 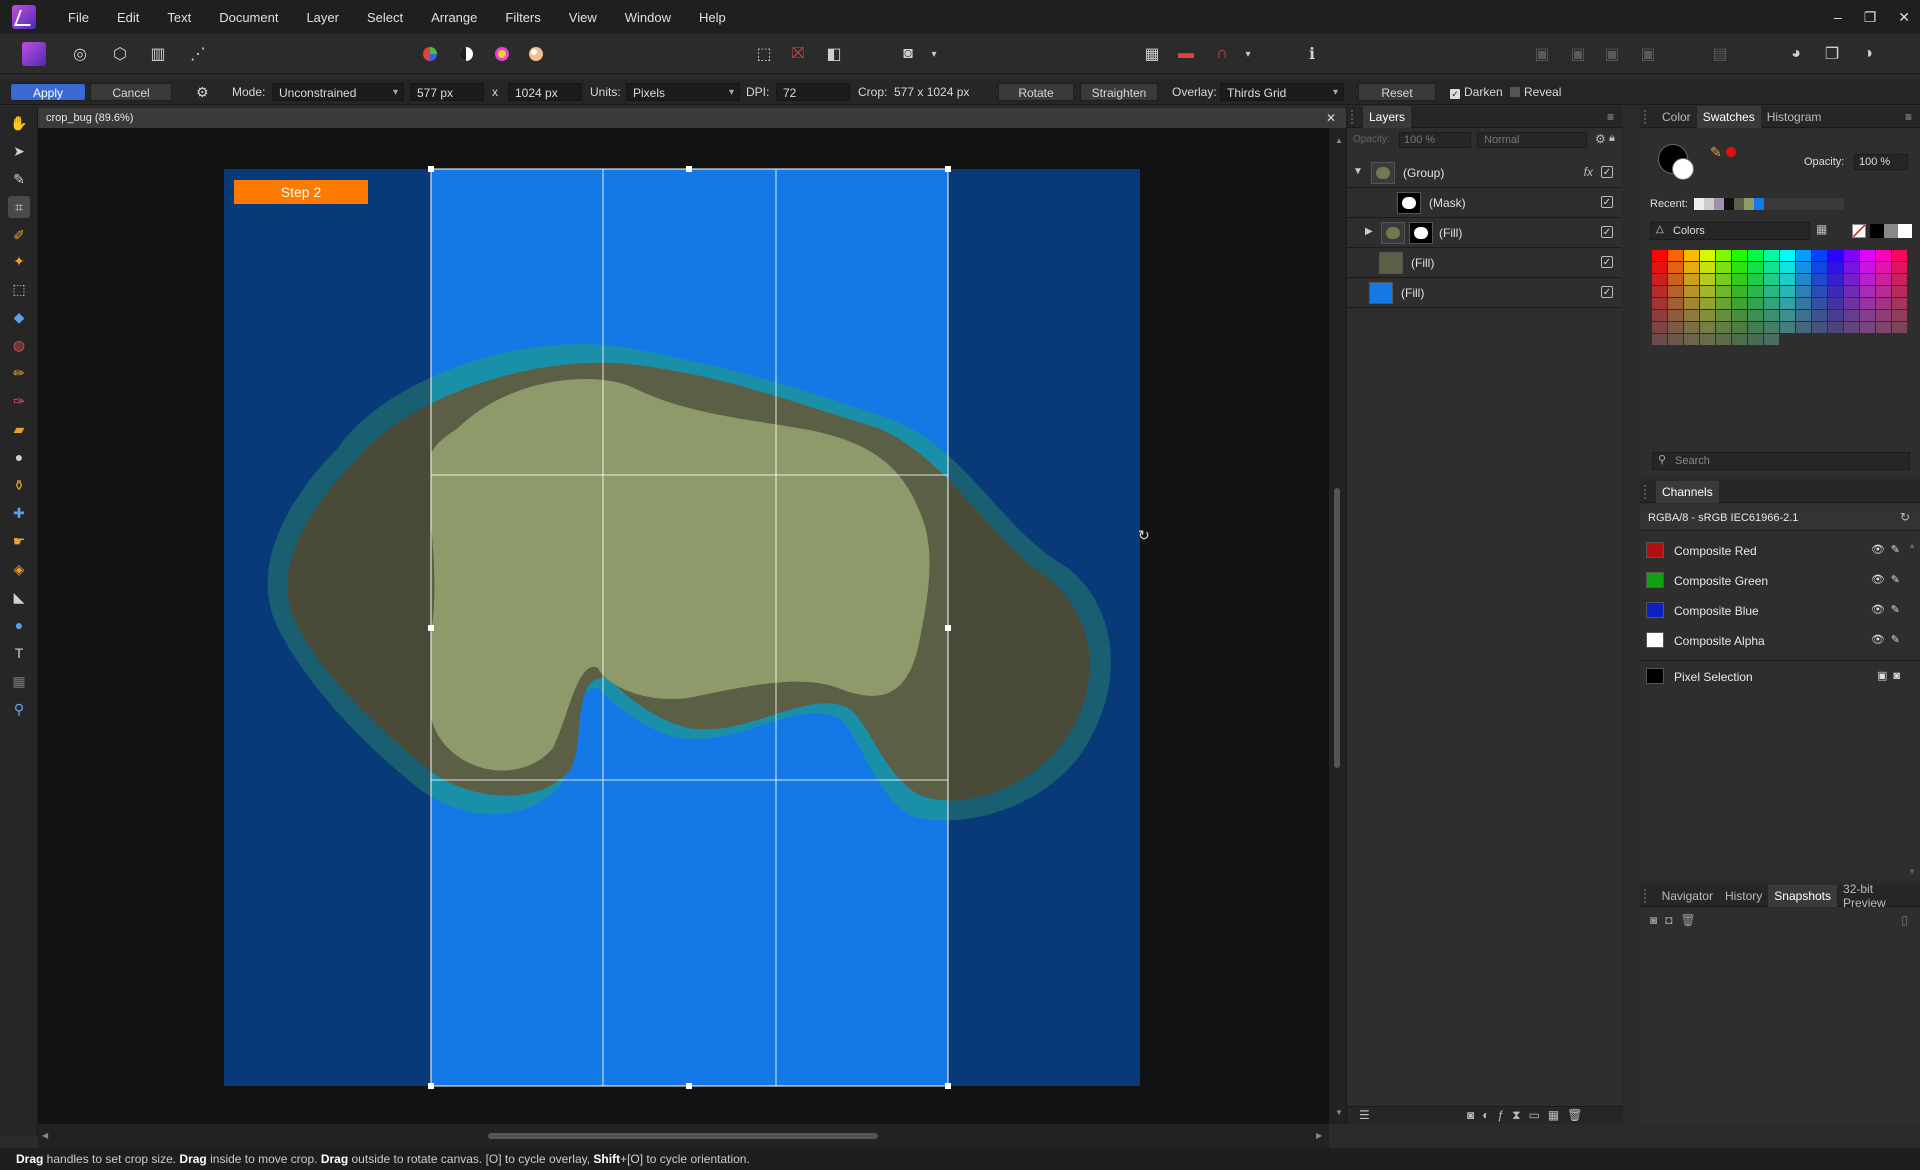 I want to click on straighten-button: Straighten, so click(x=1119, y=92).